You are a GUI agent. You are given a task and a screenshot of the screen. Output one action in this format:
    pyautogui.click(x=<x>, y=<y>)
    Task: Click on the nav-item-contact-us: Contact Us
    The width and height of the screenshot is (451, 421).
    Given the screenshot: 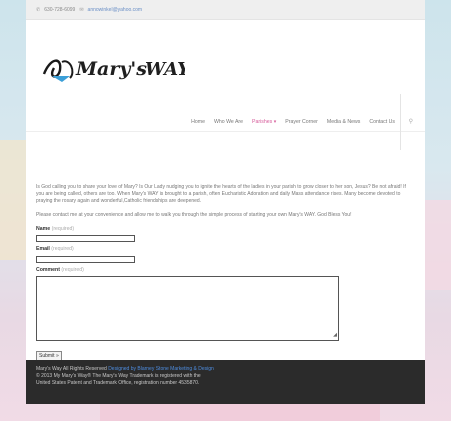 What is the action you would take?
    pyautogui.click(x=382, y=122)
    